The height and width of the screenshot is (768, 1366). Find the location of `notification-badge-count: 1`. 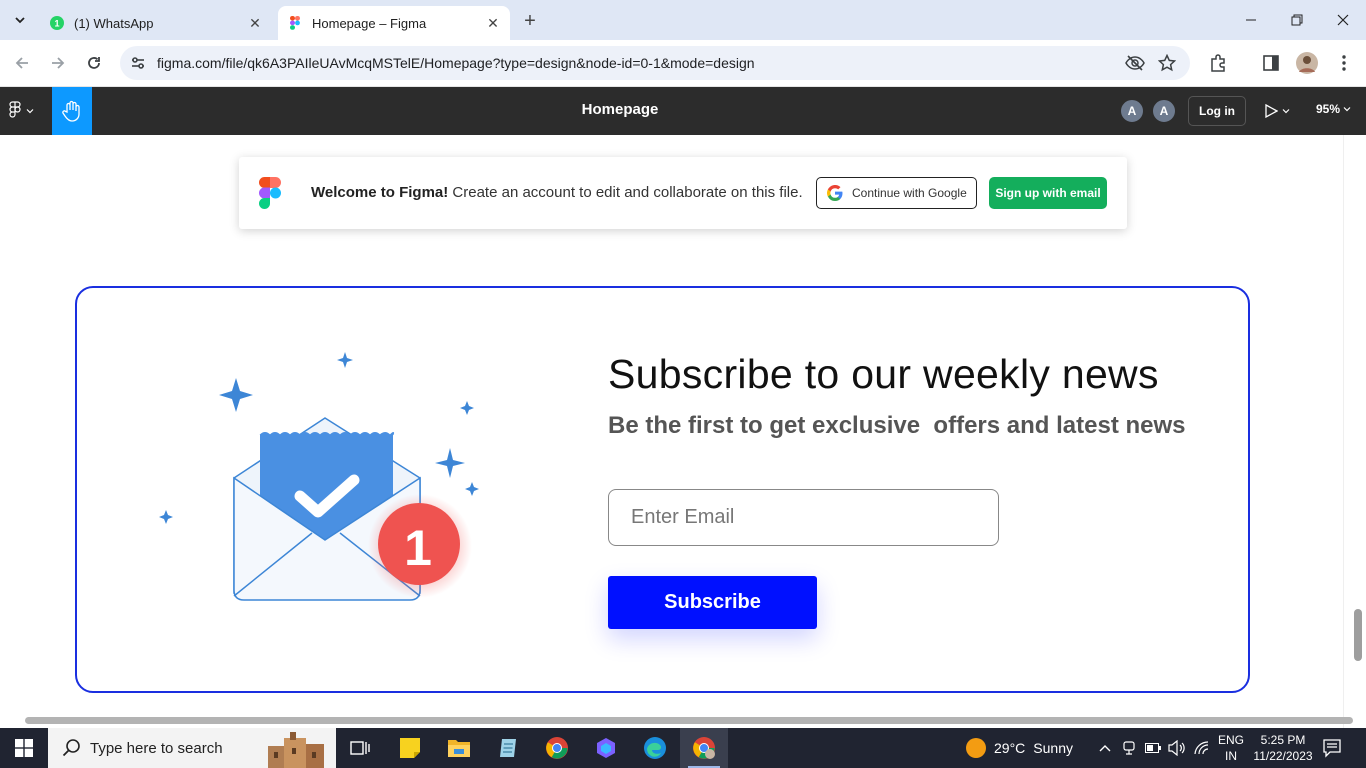

notification-badge-count: 1 is located at coordinates (418, 548).